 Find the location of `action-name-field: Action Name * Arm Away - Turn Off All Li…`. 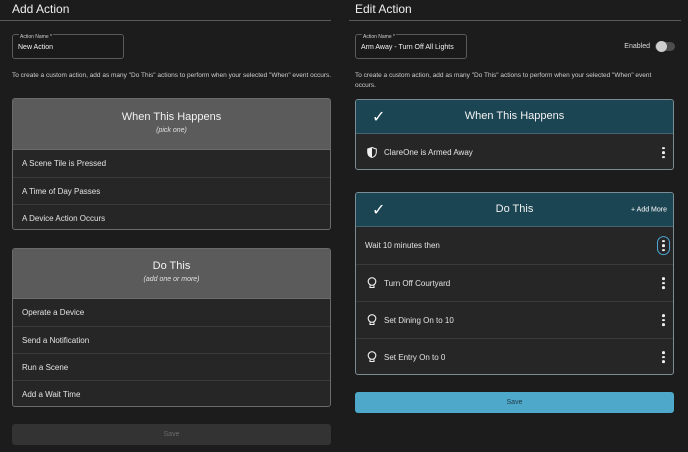

action-name-field: Action Name * Arm Away - Turn Off All Li… is located at coordinates (411, 46).